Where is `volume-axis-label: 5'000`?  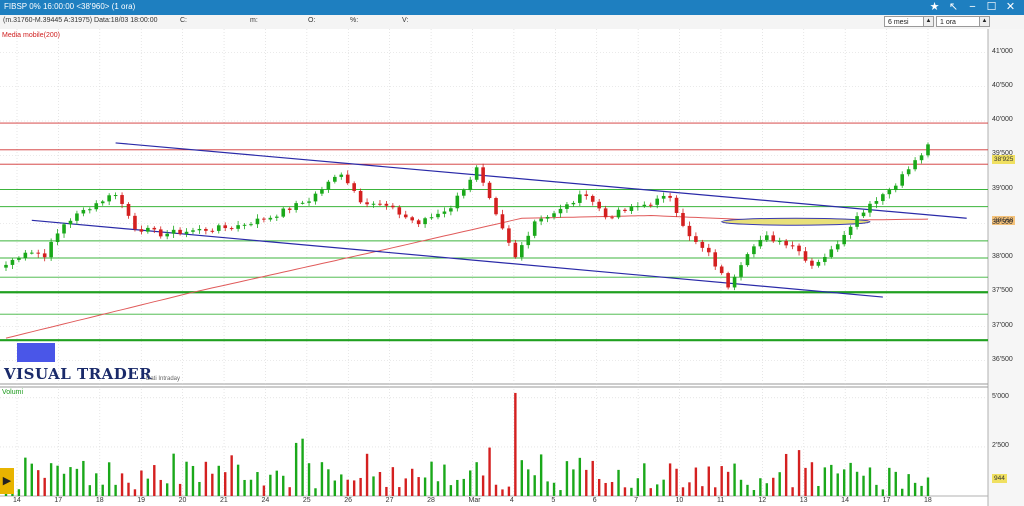
volume-axis-label: 5'000 is located at coordinates (1000, 396).